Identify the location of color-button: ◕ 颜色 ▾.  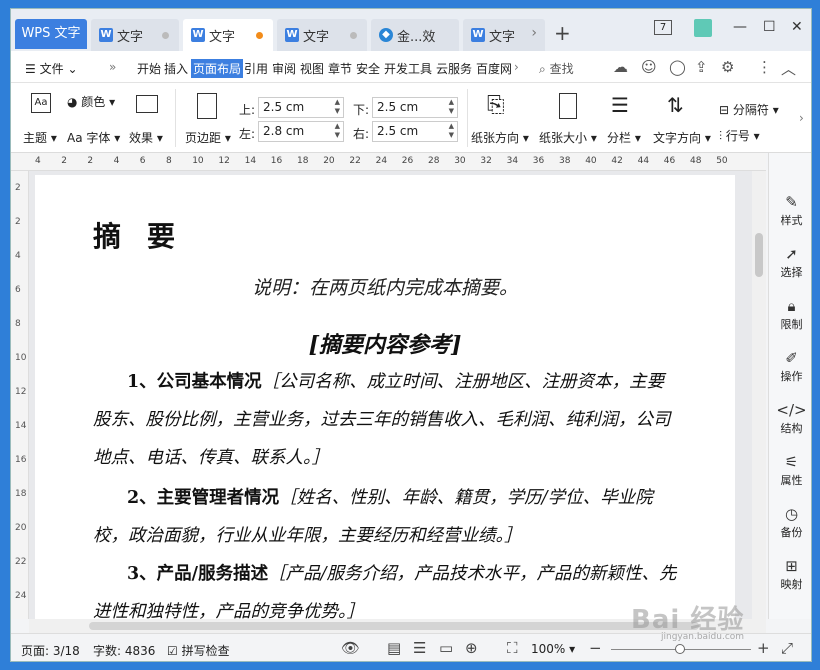
(91, 101).